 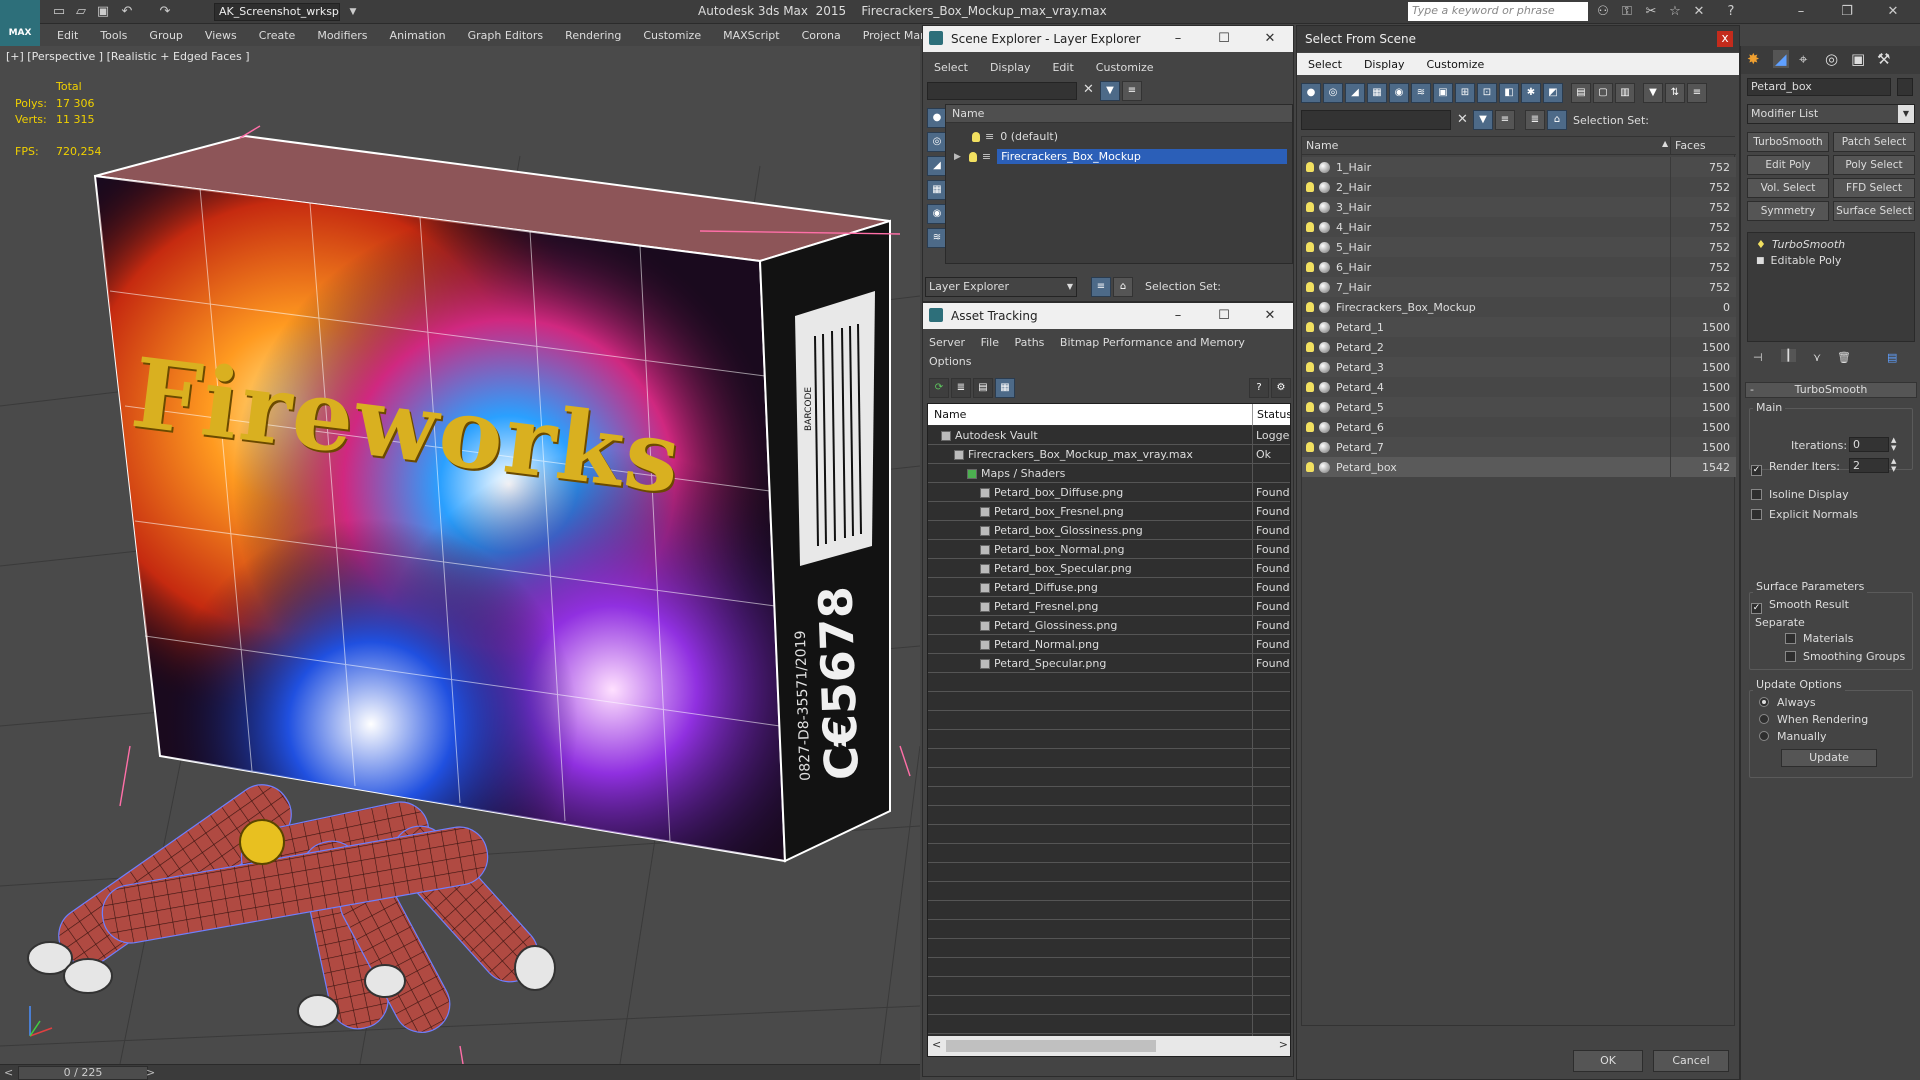 I want to click on manually-radio, so click(x=1767, y=736).